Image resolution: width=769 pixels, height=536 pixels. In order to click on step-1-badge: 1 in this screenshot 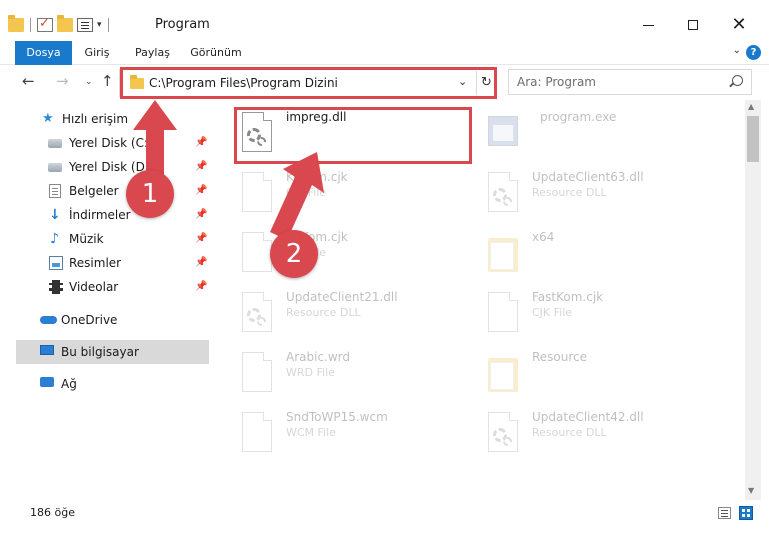, I will do `click(150, 194)`.